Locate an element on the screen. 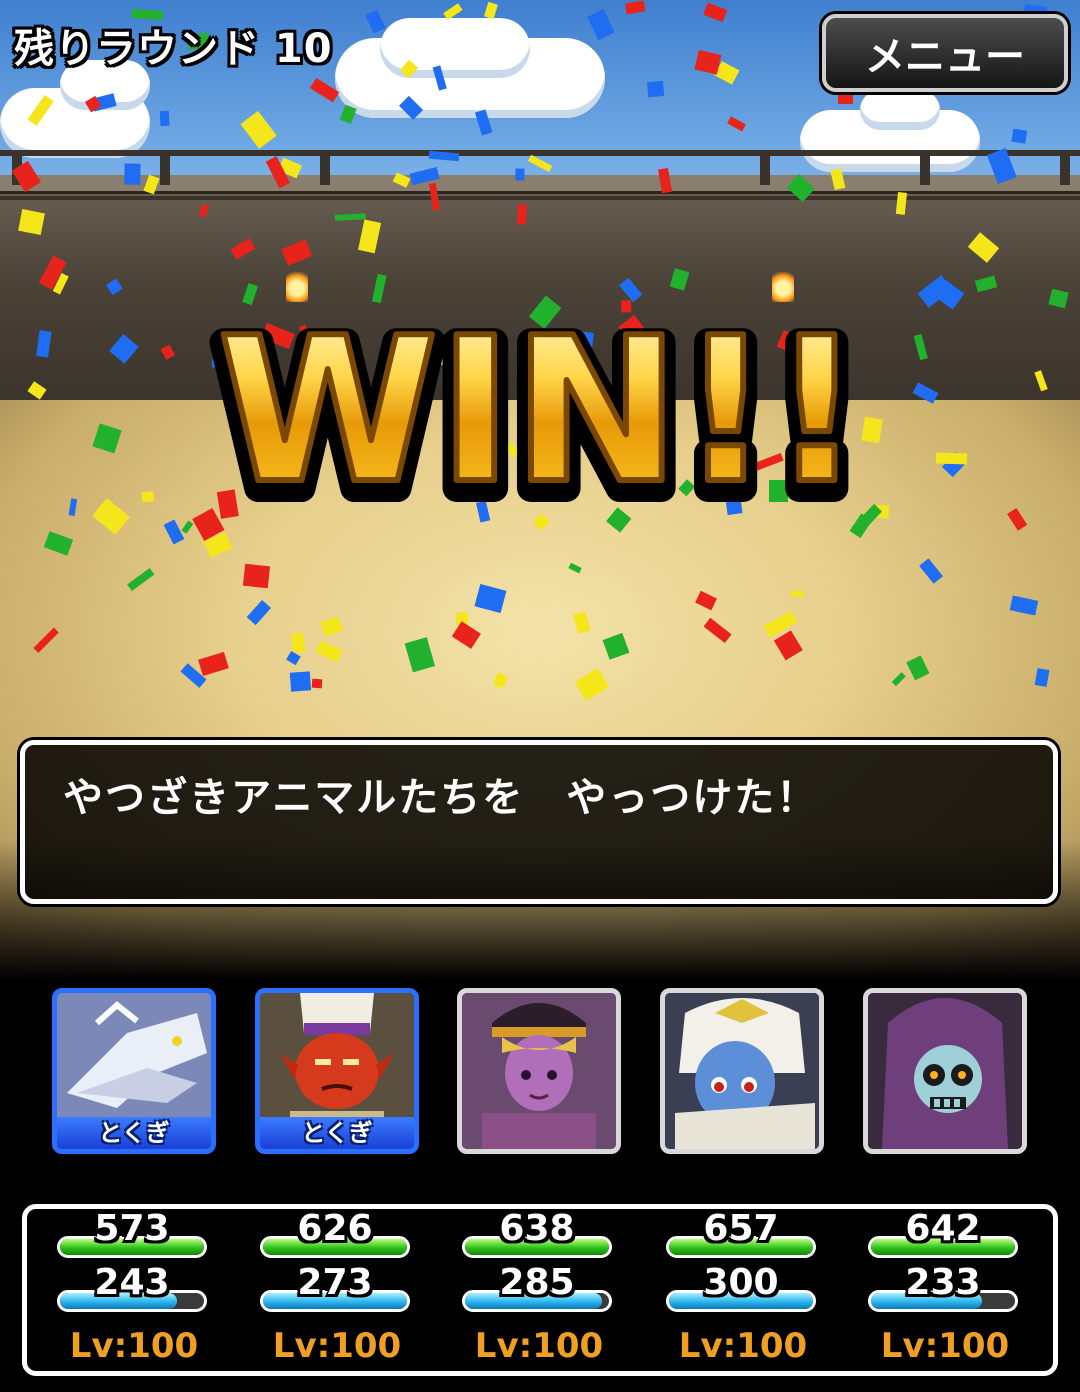 The width and height of the screenshot is (1080, 1392). mp-value: 273 is located at coordinates (335, 1282).